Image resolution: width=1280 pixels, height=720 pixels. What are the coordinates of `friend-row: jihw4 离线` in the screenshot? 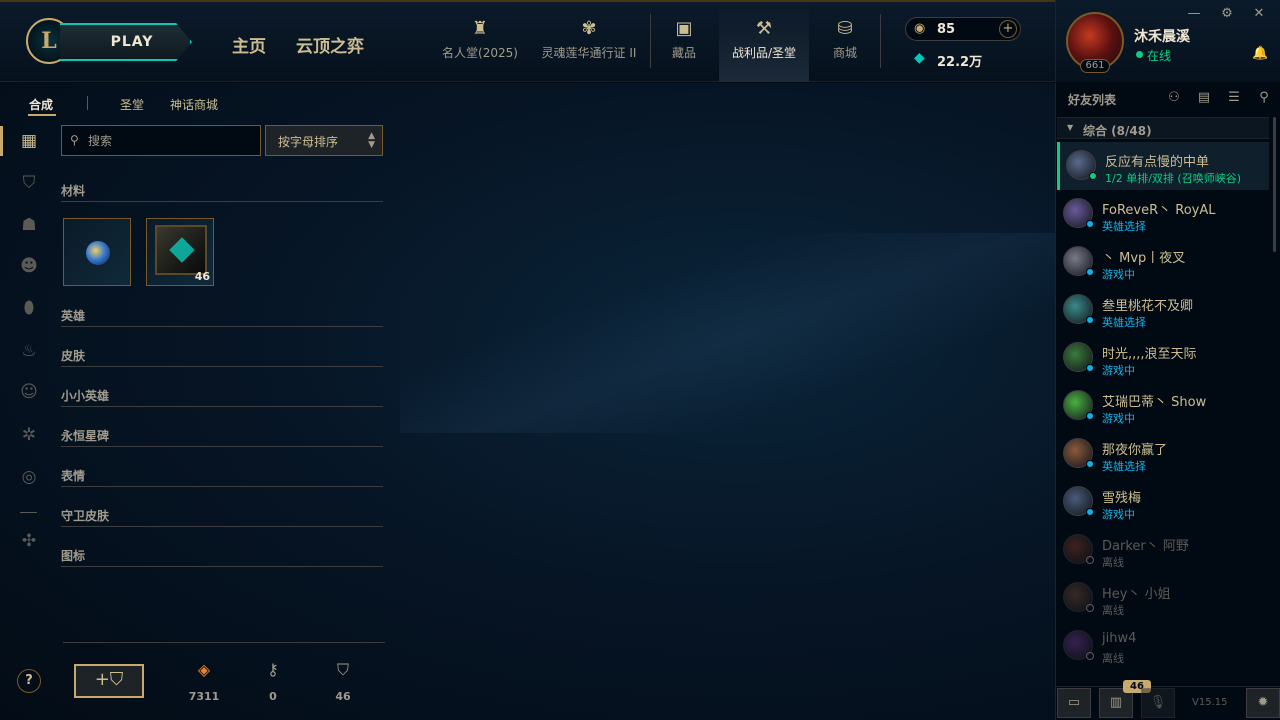 It's located at (1163, 646).